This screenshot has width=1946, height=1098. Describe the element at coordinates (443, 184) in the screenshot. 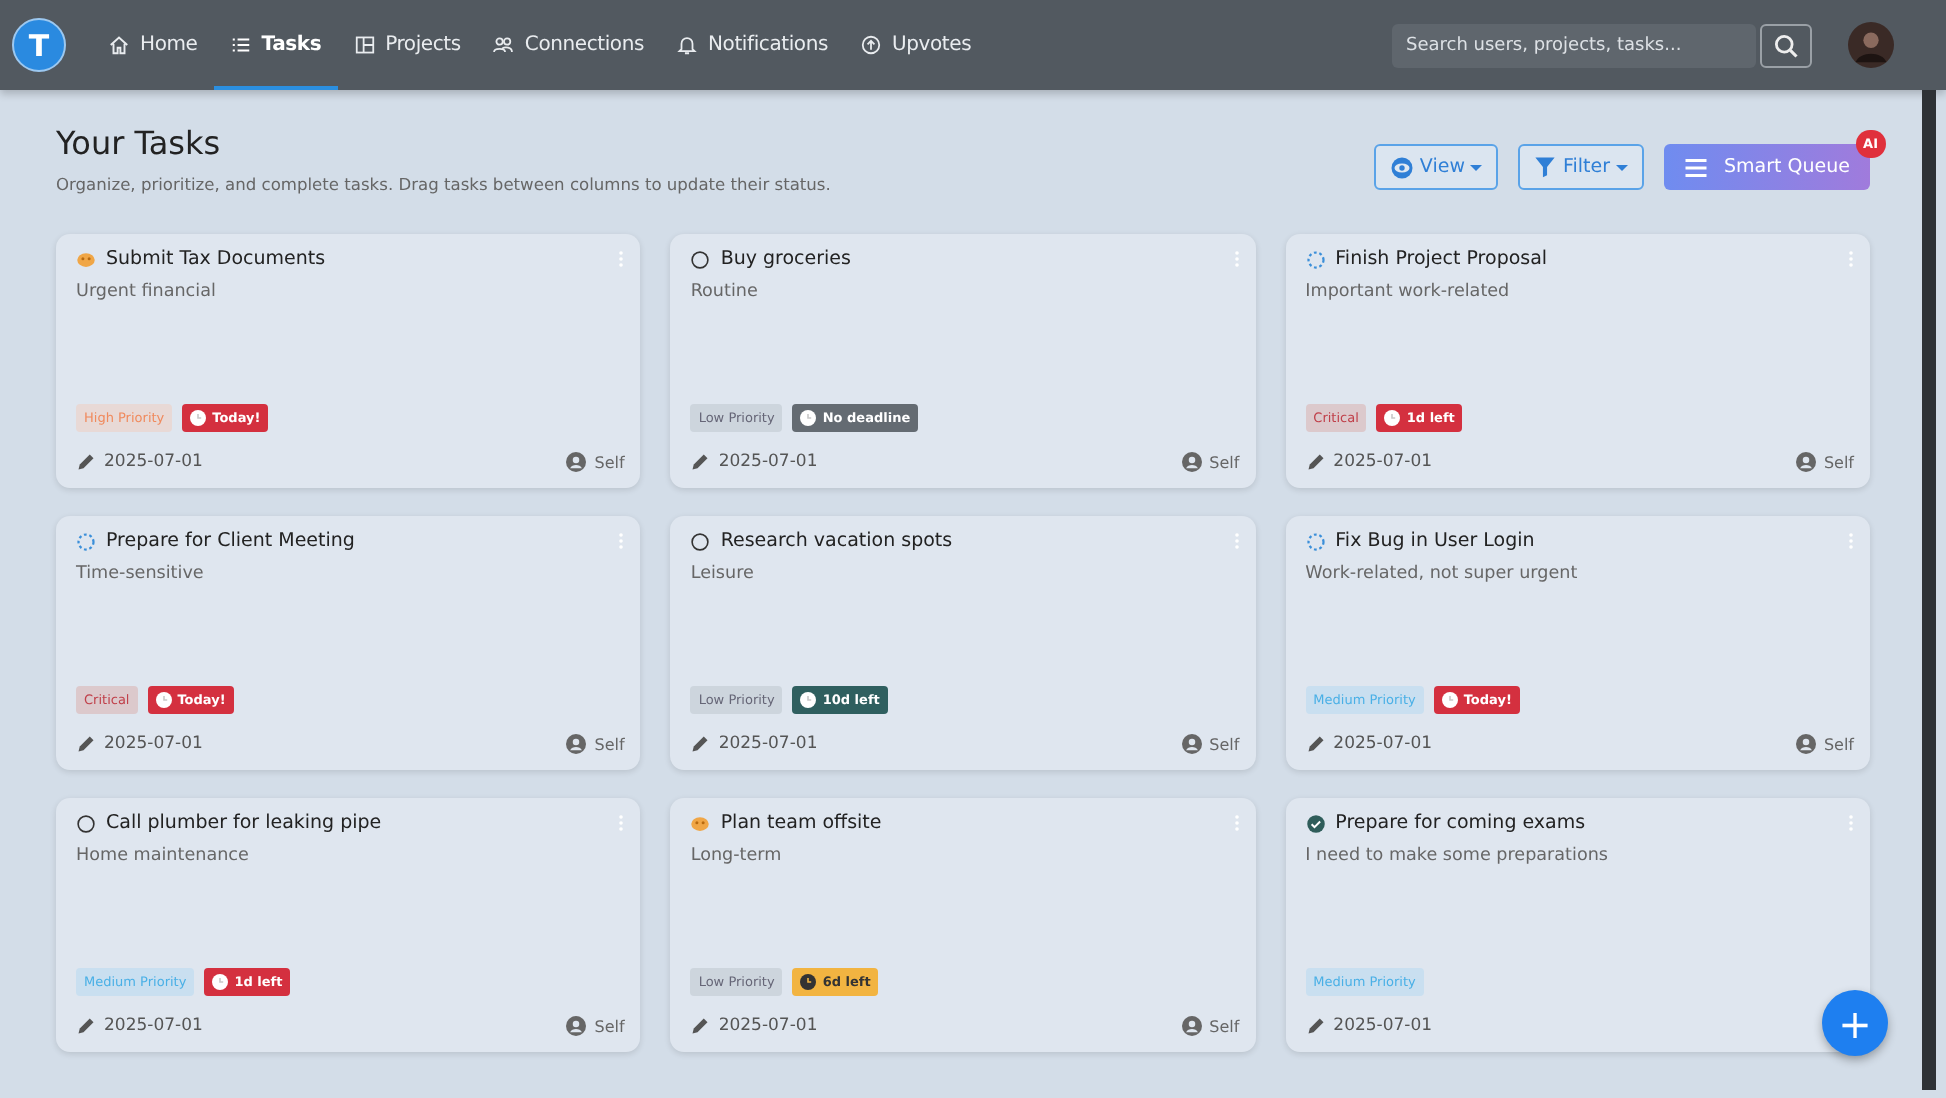

I see `page-subtitle: Organize, prioritize, and complete tasks. Drag tasks between columns to update their status.` at that location.